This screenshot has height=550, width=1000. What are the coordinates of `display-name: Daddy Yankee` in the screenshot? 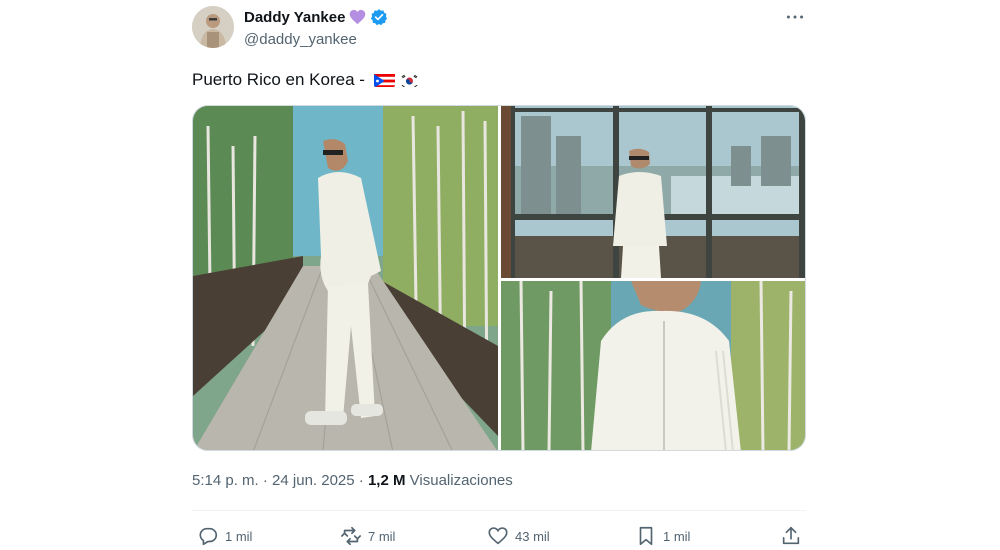 It's located at (294, 17).